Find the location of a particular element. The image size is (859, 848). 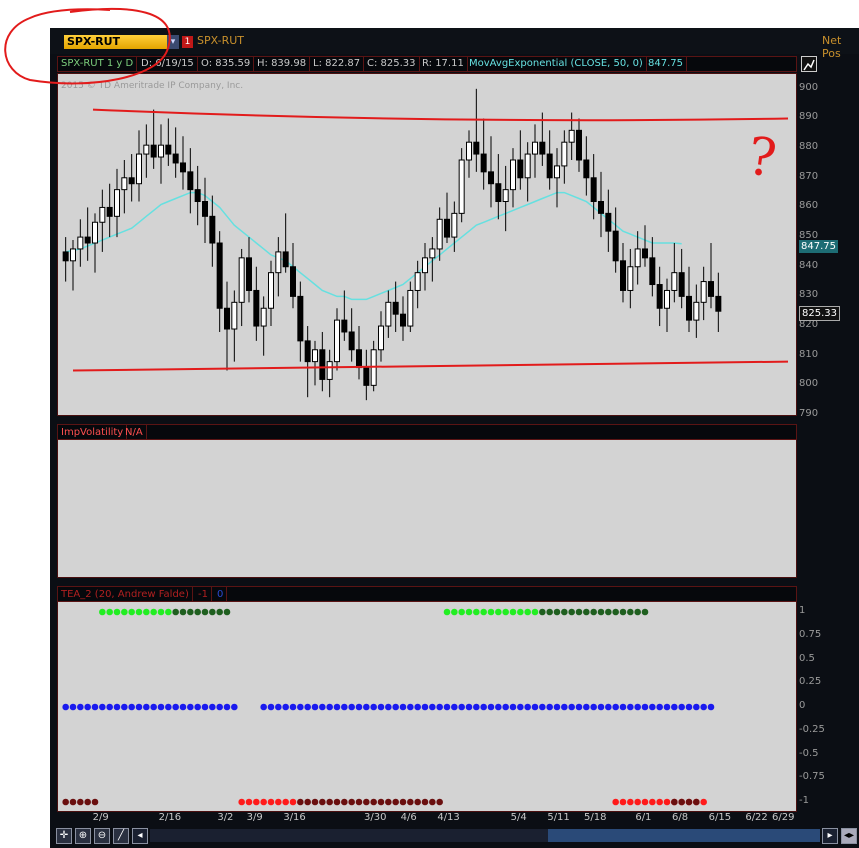

tea-tick: -0.25 is located at coordinates (812, 729).